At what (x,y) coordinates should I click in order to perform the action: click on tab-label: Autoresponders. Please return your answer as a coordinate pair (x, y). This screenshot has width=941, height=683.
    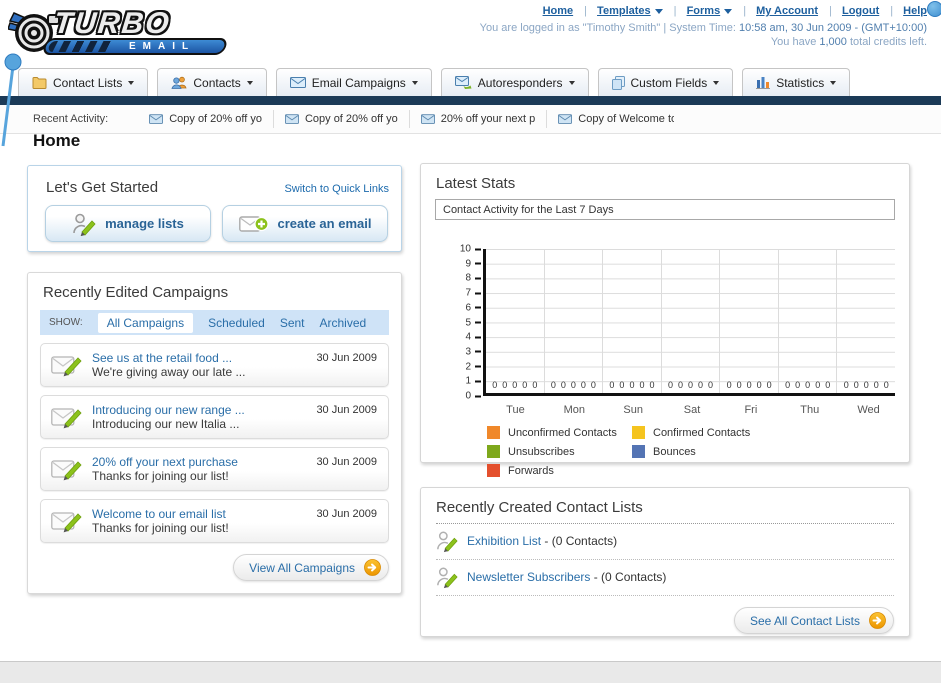
    Looking at the image, I should click on (520, 82).